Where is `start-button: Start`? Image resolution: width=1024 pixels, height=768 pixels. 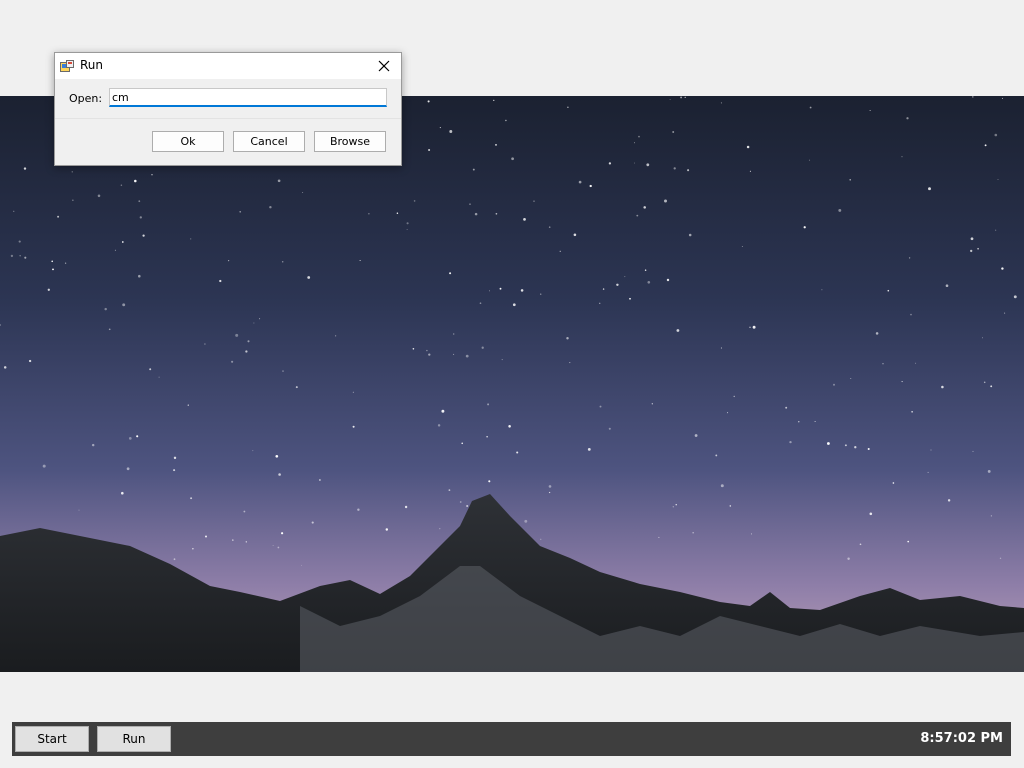 start-button: Start is located at coordinates (52, 739).